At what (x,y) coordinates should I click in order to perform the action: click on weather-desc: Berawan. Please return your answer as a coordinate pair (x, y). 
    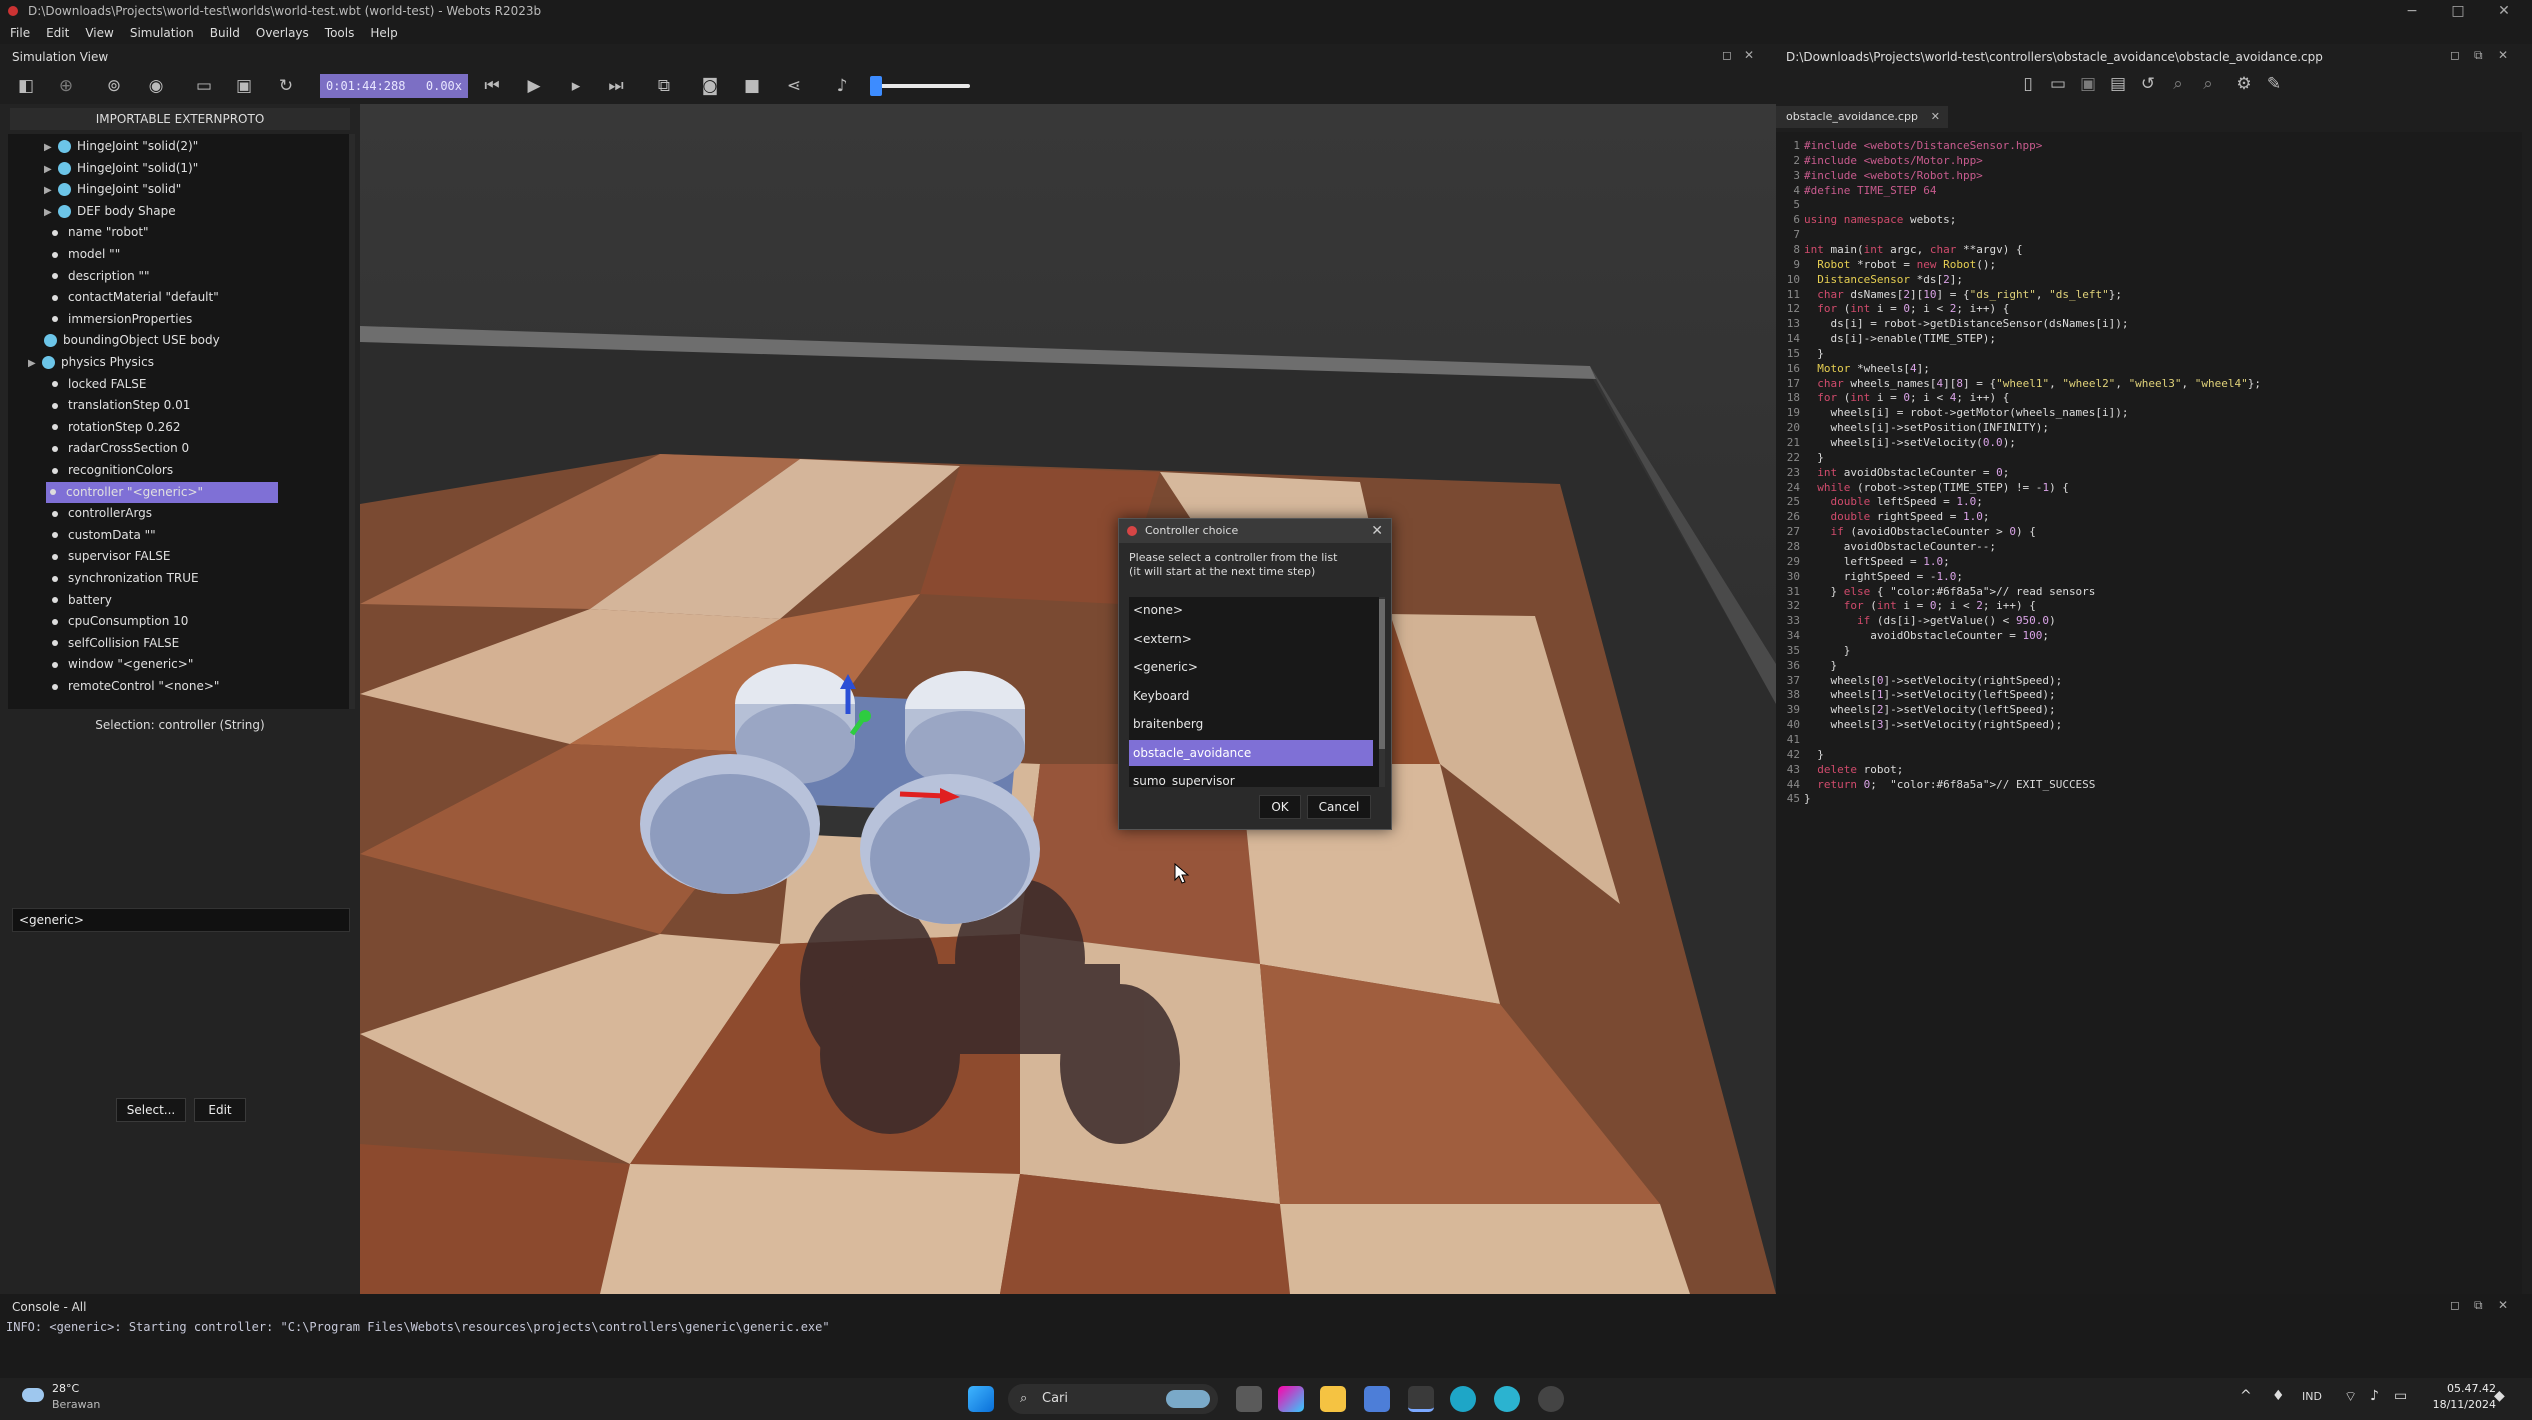
    Looking at the image, I should click on (76, 1404).